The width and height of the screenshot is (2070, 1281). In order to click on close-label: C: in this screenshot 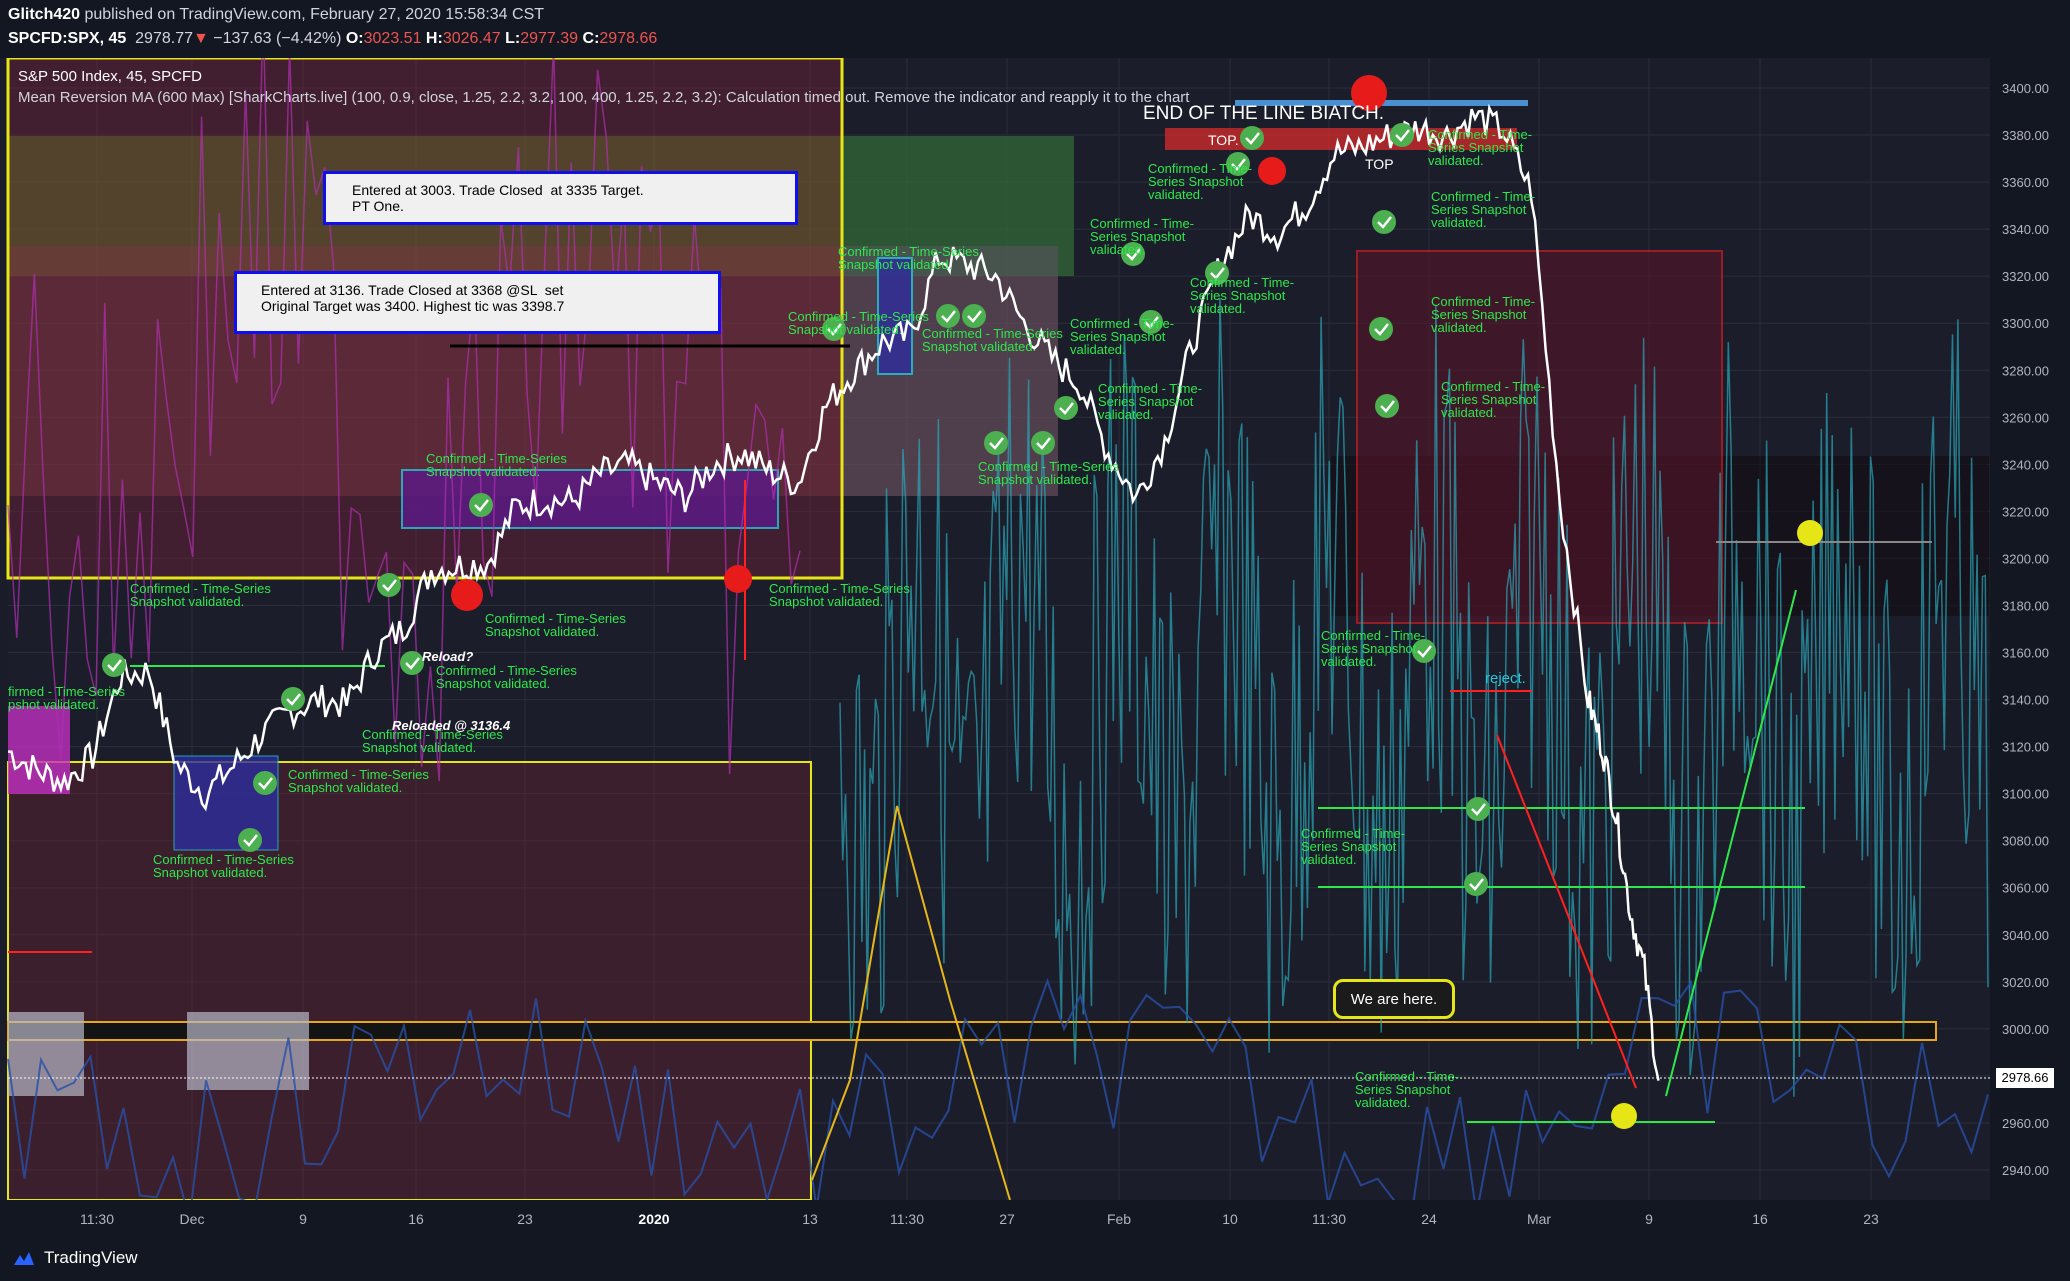, I will do `click(591, 38)`.